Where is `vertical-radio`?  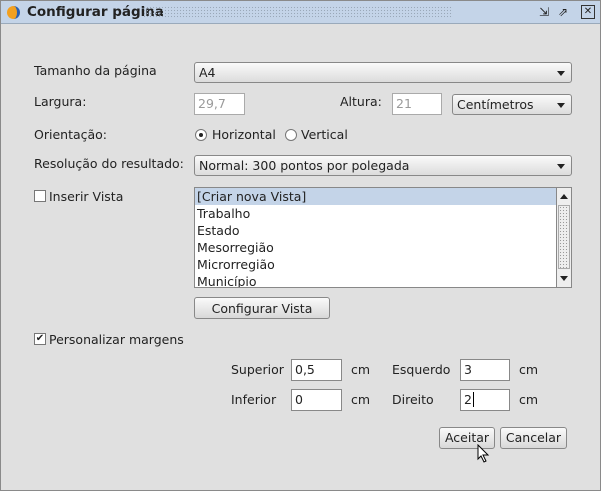 vertical-radio is located at coordinates (291, 135).